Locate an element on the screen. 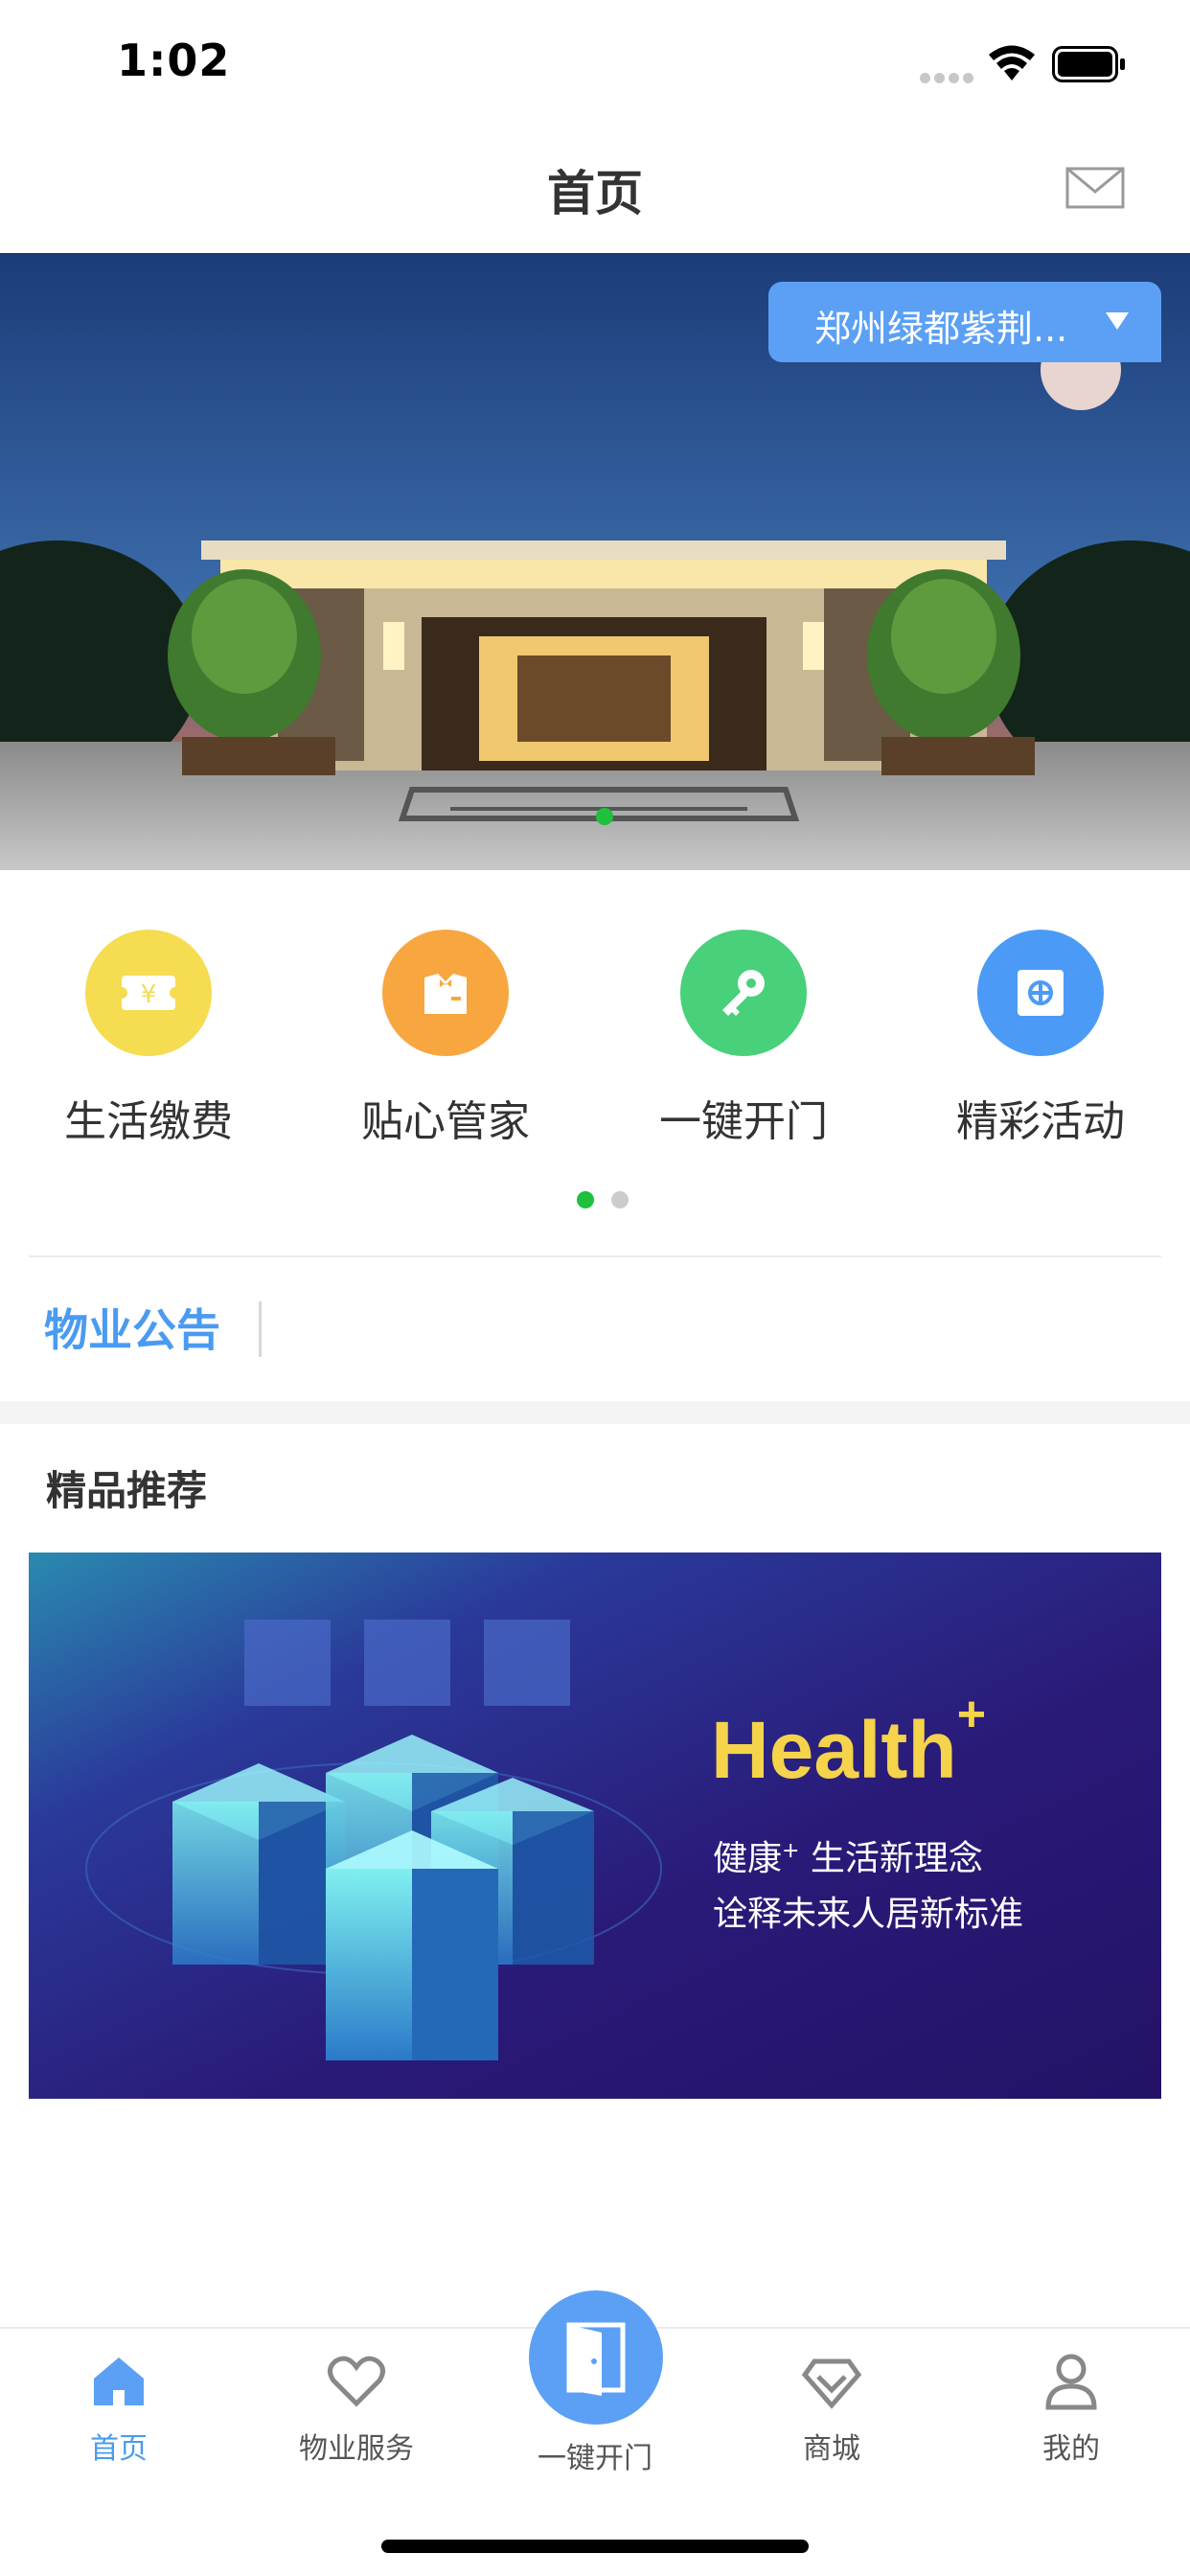 This screenshot has width=1190, height=2576. service-label: 生活缴费 is located at coordinates (148, 1121).